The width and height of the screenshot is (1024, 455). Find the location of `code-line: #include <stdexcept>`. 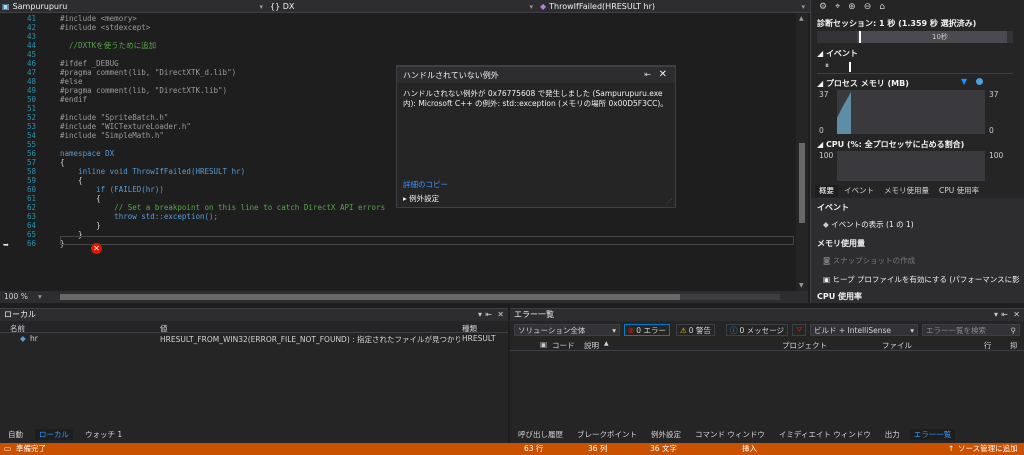

code-line: #include <stdexcept> is located at coordinates (105, 28).